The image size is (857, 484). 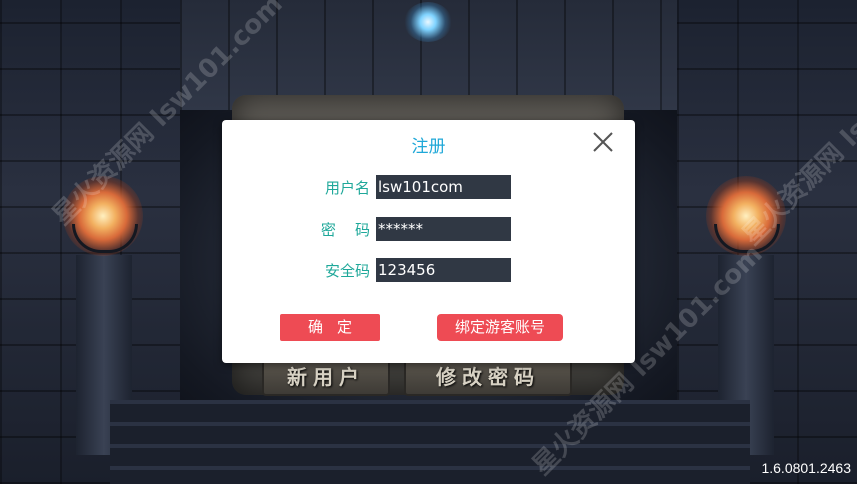 I want to click on security-code-row: 安全码, so click(x=428, y=270).